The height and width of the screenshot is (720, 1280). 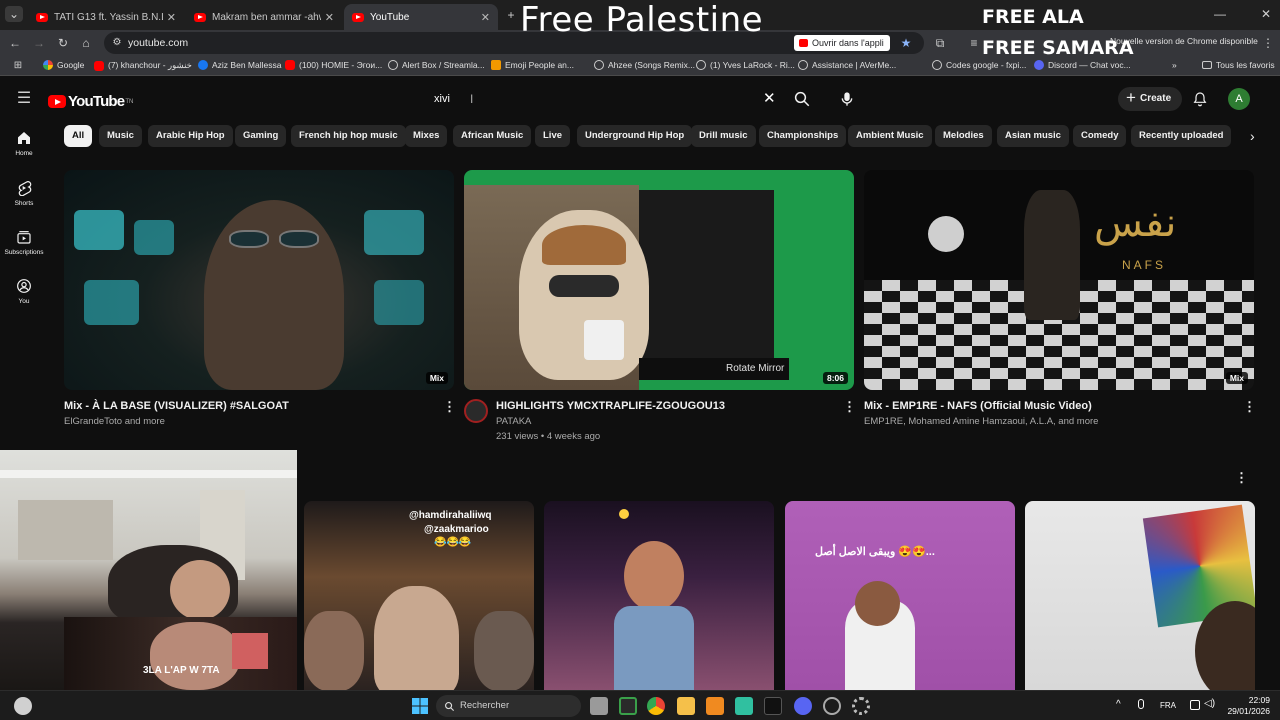 I want to click on video-thumbnail: Mix, so click(x=259, y=280).